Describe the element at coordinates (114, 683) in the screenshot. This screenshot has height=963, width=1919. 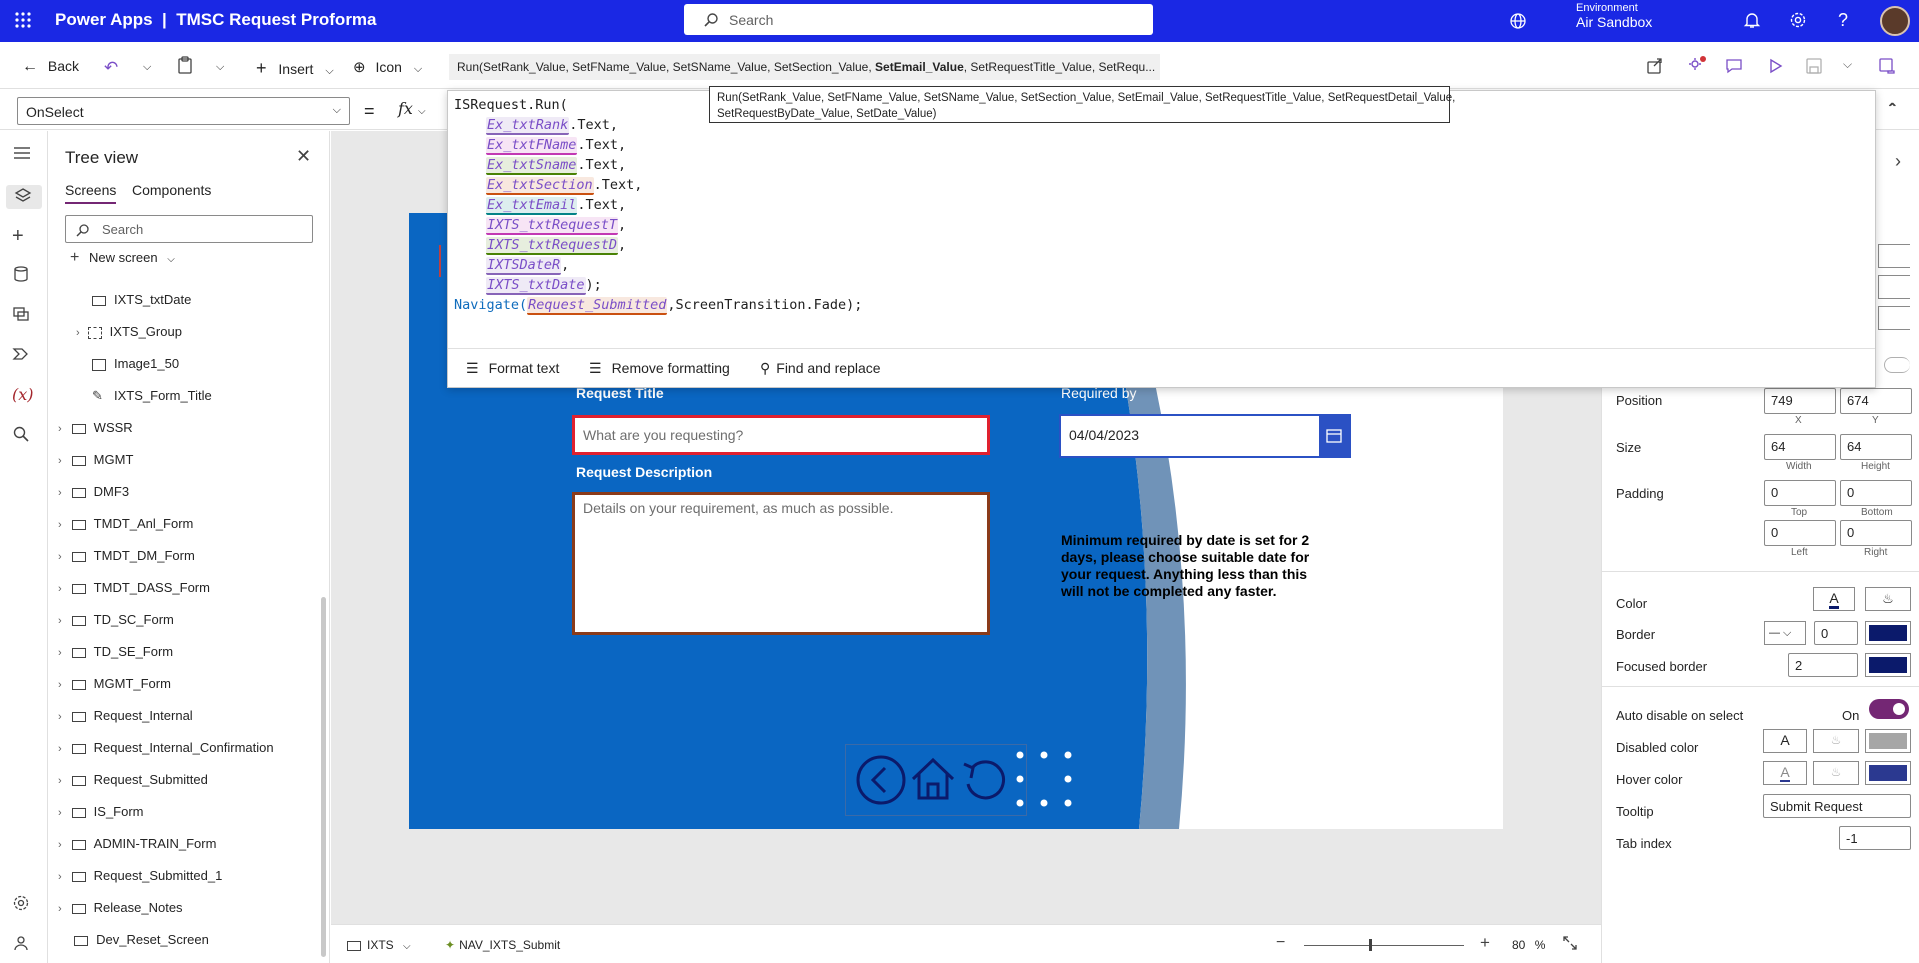
I see `tree-screen-item: › MGMT_Form` at that location.